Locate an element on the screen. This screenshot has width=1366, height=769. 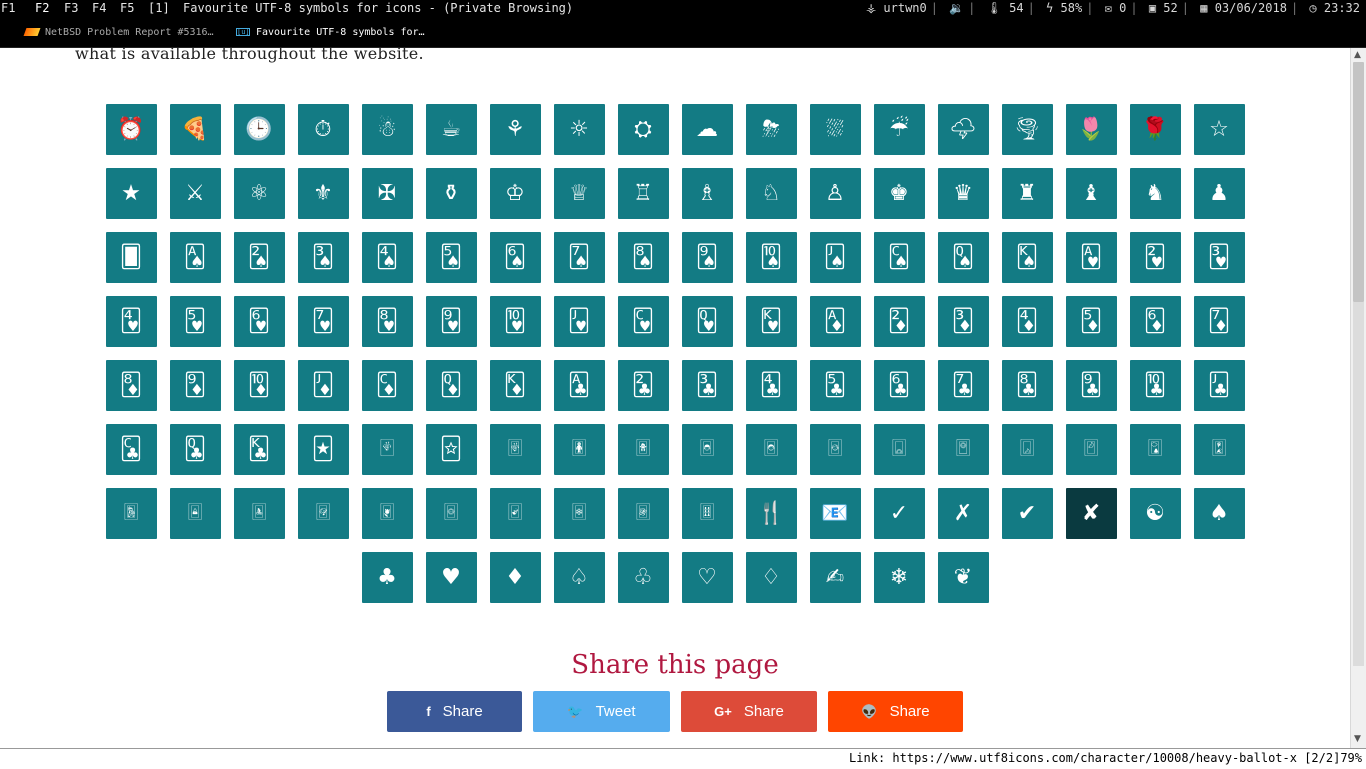
symbol-tile: 🃈 is located at coordinates (131, 385).